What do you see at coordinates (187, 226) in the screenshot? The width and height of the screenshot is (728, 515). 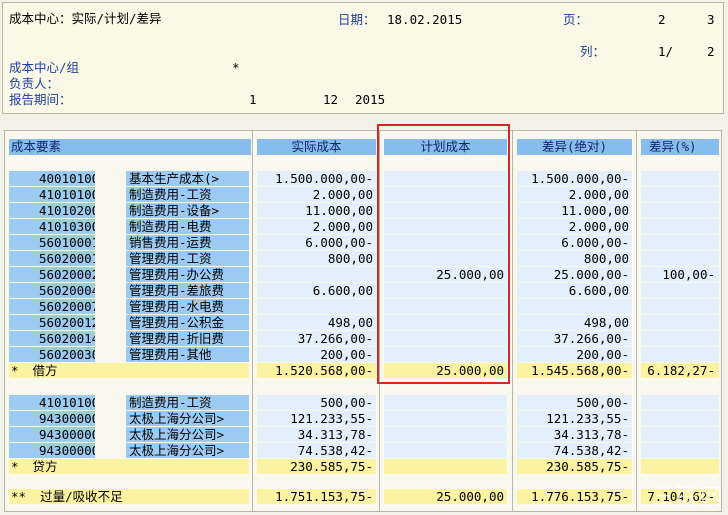 I see `cell-name: 制造费用-电费` at bounding box center [187, 226].